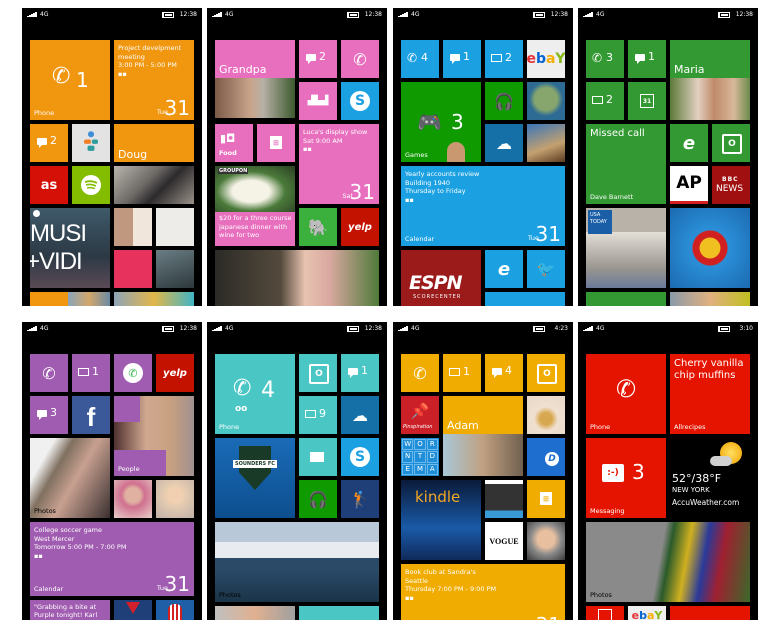 The height and width of the screenshot is (632, 773). I want to click on orange-tile, so click(49, 299).